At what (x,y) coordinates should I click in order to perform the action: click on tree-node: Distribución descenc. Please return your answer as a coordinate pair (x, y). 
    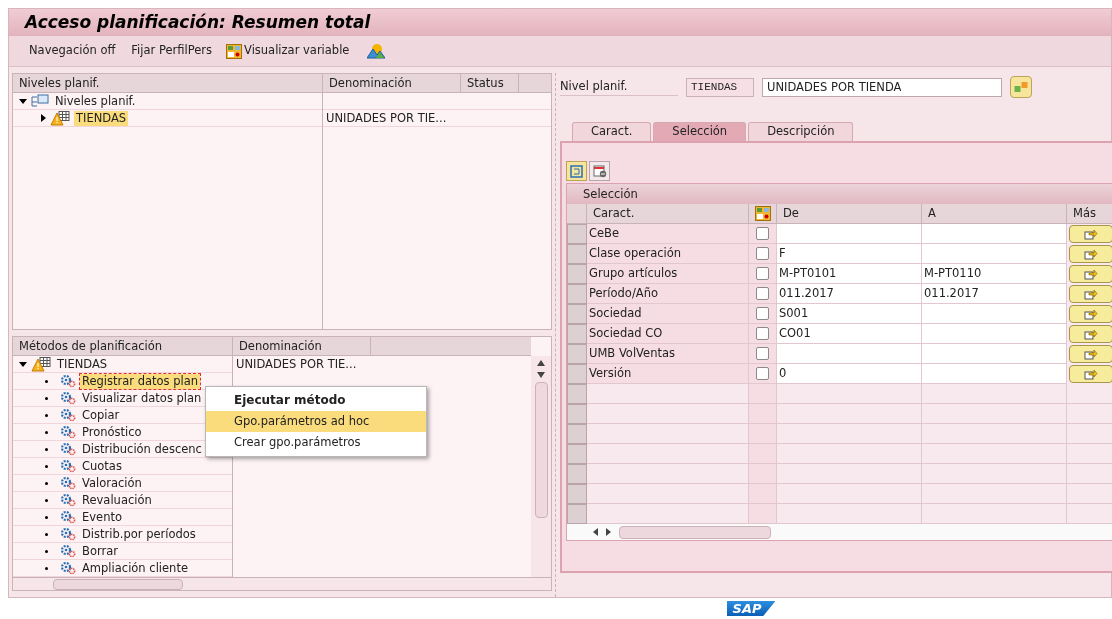
    Looking at the image, I should click on (142, 449).